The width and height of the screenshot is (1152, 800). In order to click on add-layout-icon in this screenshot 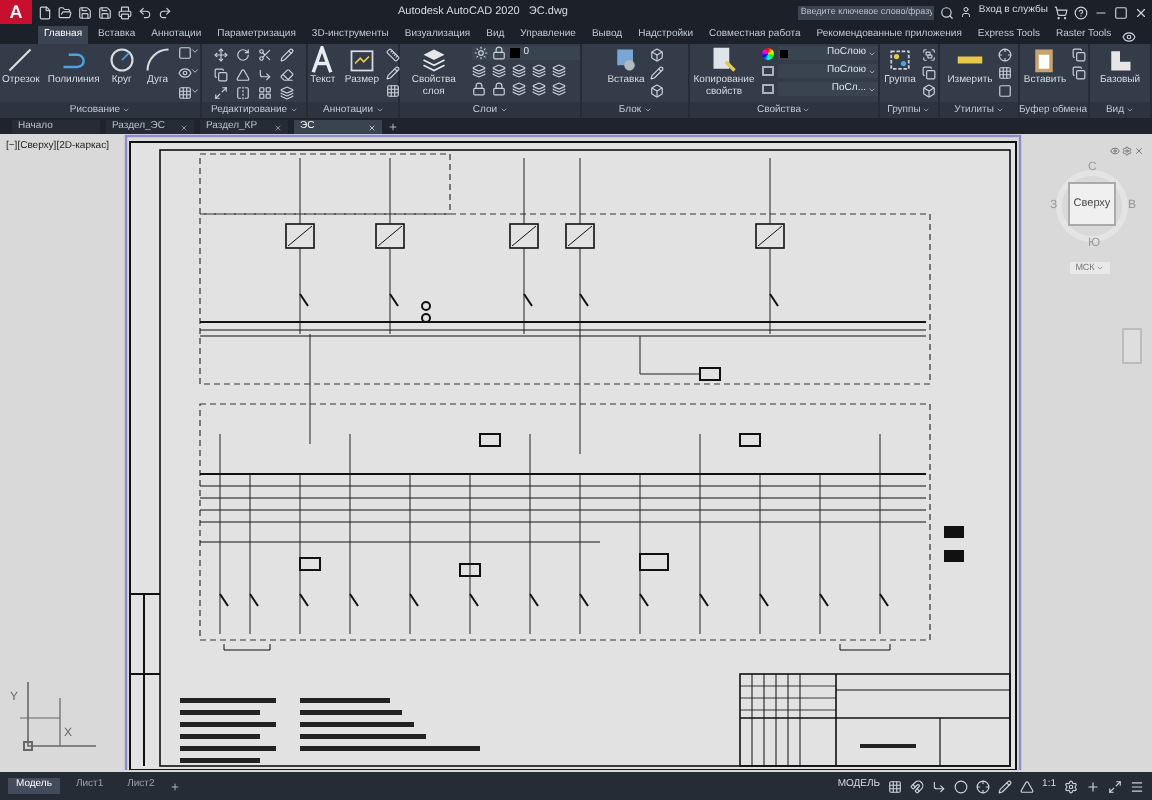, I will do `click(175, 786)`.